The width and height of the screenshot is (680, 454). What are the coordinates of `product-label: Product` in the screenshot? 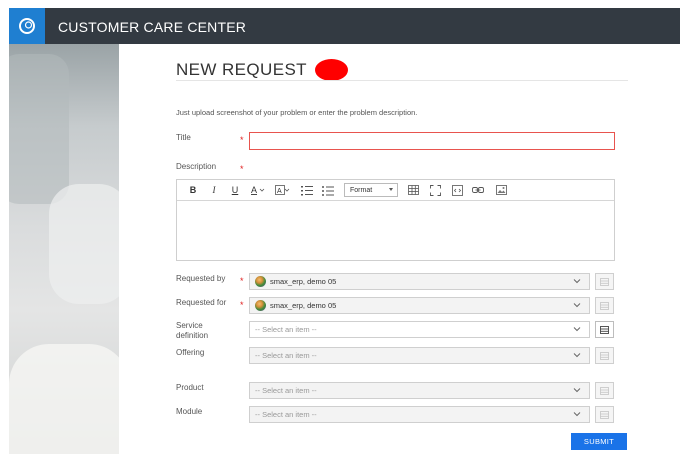 It's located at (190, 387).